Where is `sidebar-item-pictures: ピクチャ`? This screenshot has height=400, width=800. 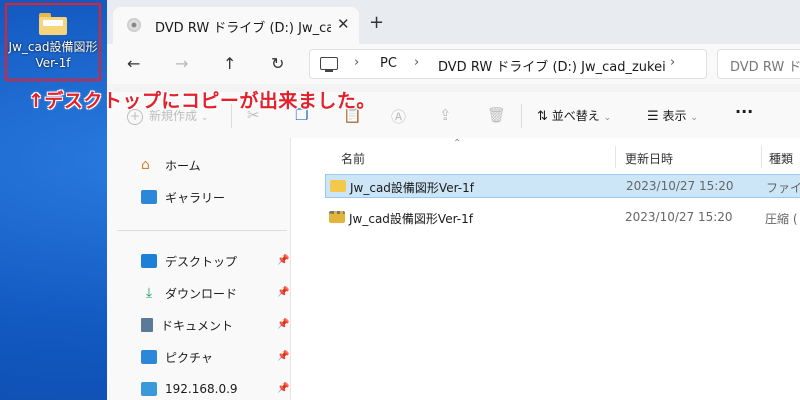
sidebar-item-pictures: ピクチャ is located at coordinates (177, 357).